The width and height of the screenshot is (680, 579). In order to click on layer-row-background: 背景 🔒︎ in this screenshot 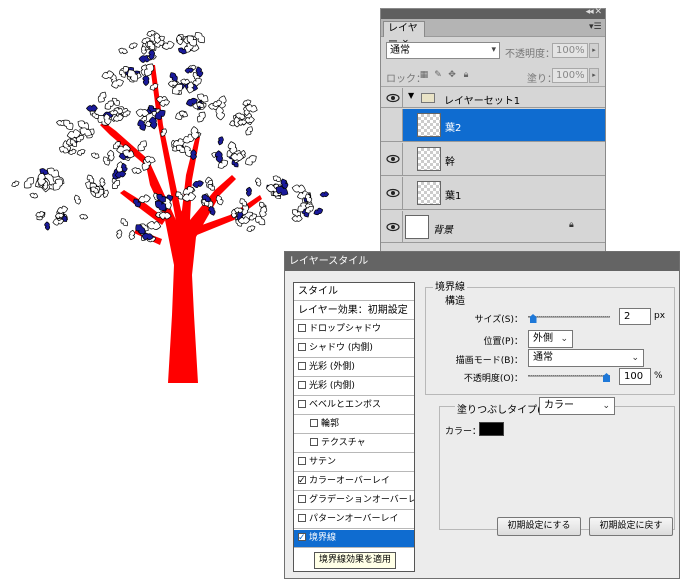, I will do `click(493, 227)`.